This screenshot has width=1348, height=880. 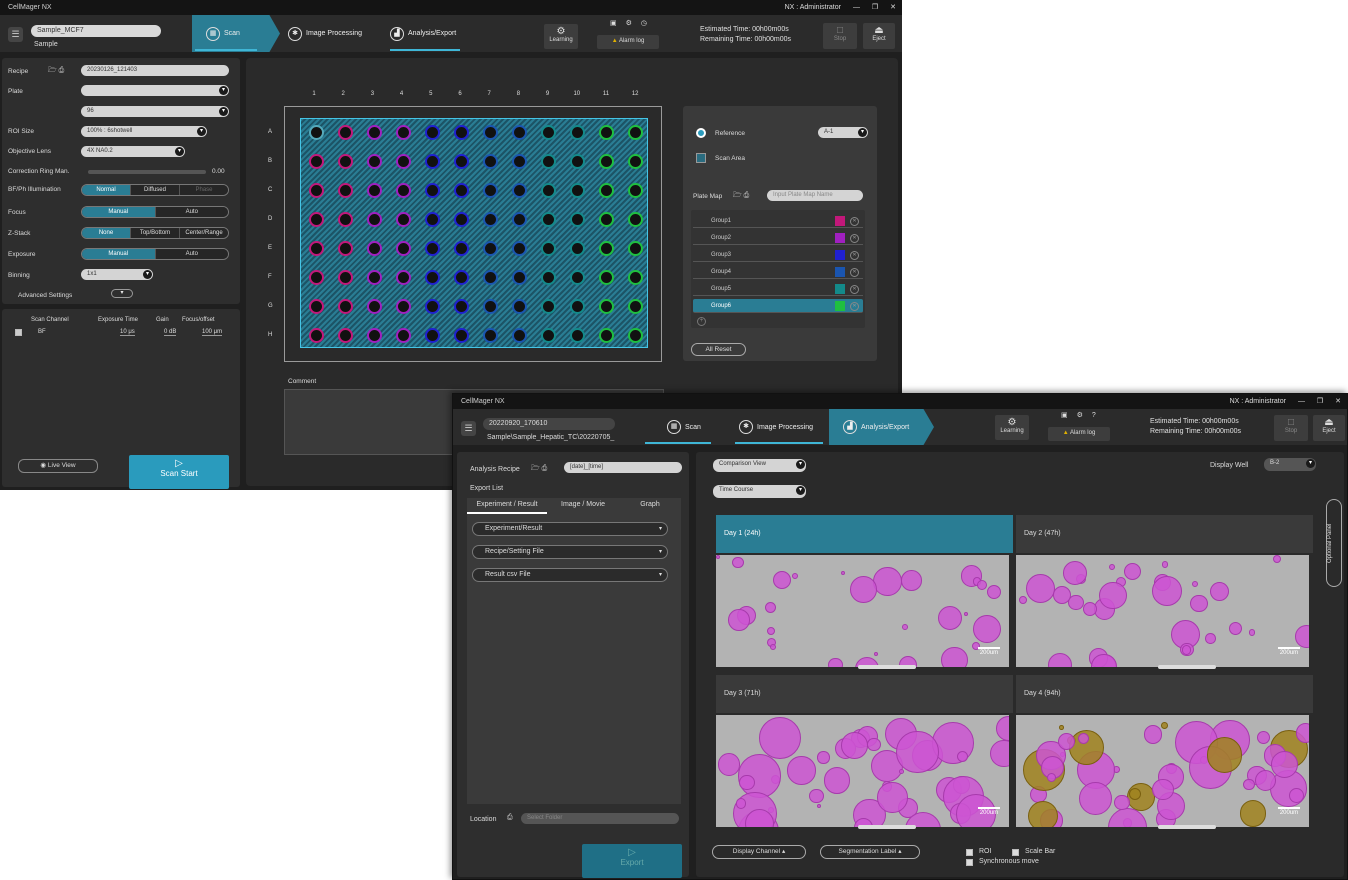 What do you see at coordinates (815, 195) in the screenshot?
I see `plate-map-name-input: Input Plate Map Name` at bounding box center [815, 195].